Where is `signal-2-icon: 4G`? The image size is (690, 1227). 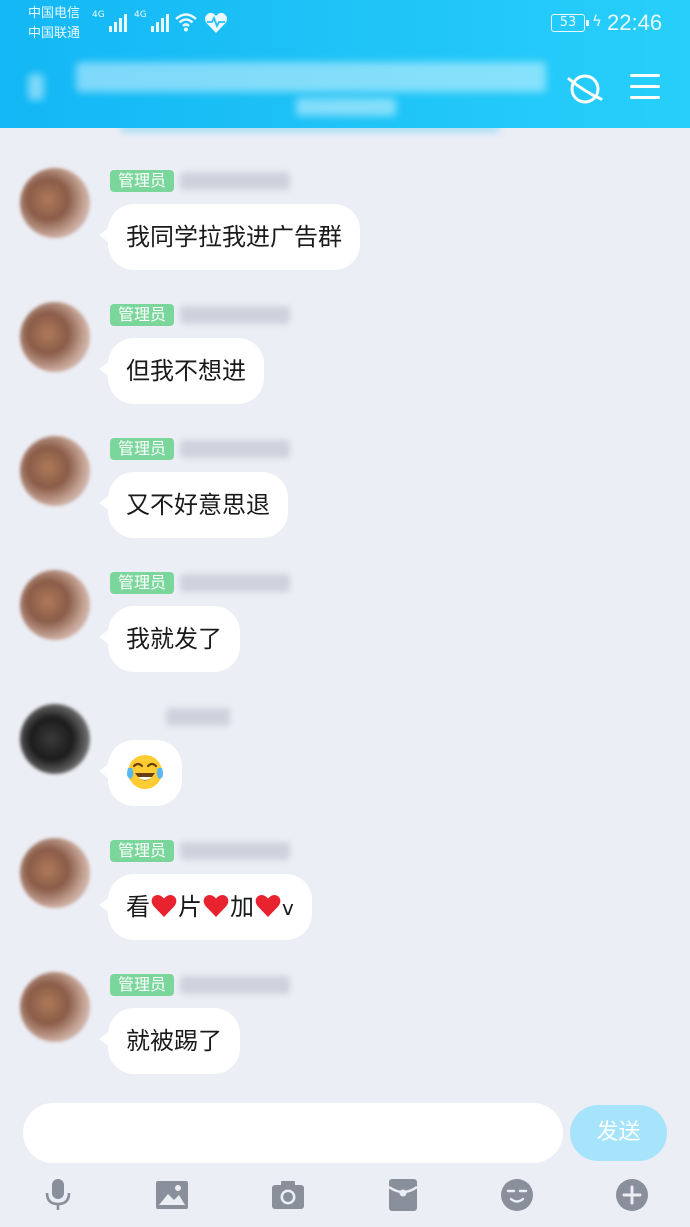 signal-2-icon: 4G is located at coordinates (151, 21).